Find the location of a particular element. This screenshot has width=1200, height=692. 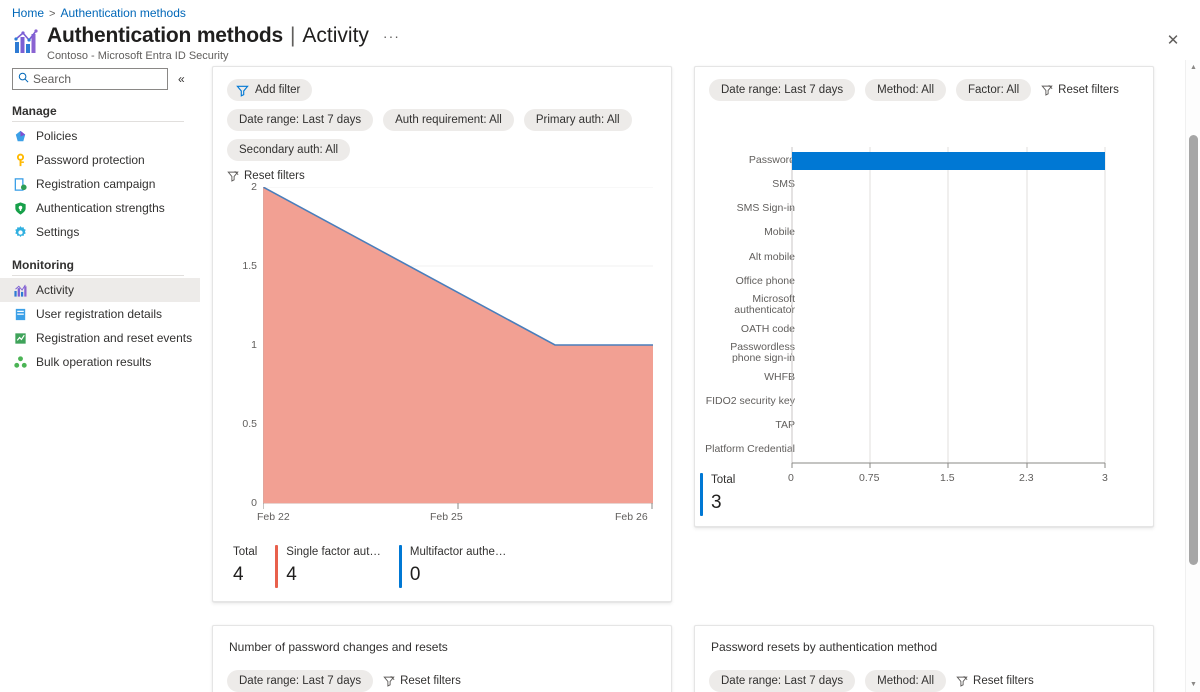

kpi-total: Total 3 is located at coordinates (726, 494).